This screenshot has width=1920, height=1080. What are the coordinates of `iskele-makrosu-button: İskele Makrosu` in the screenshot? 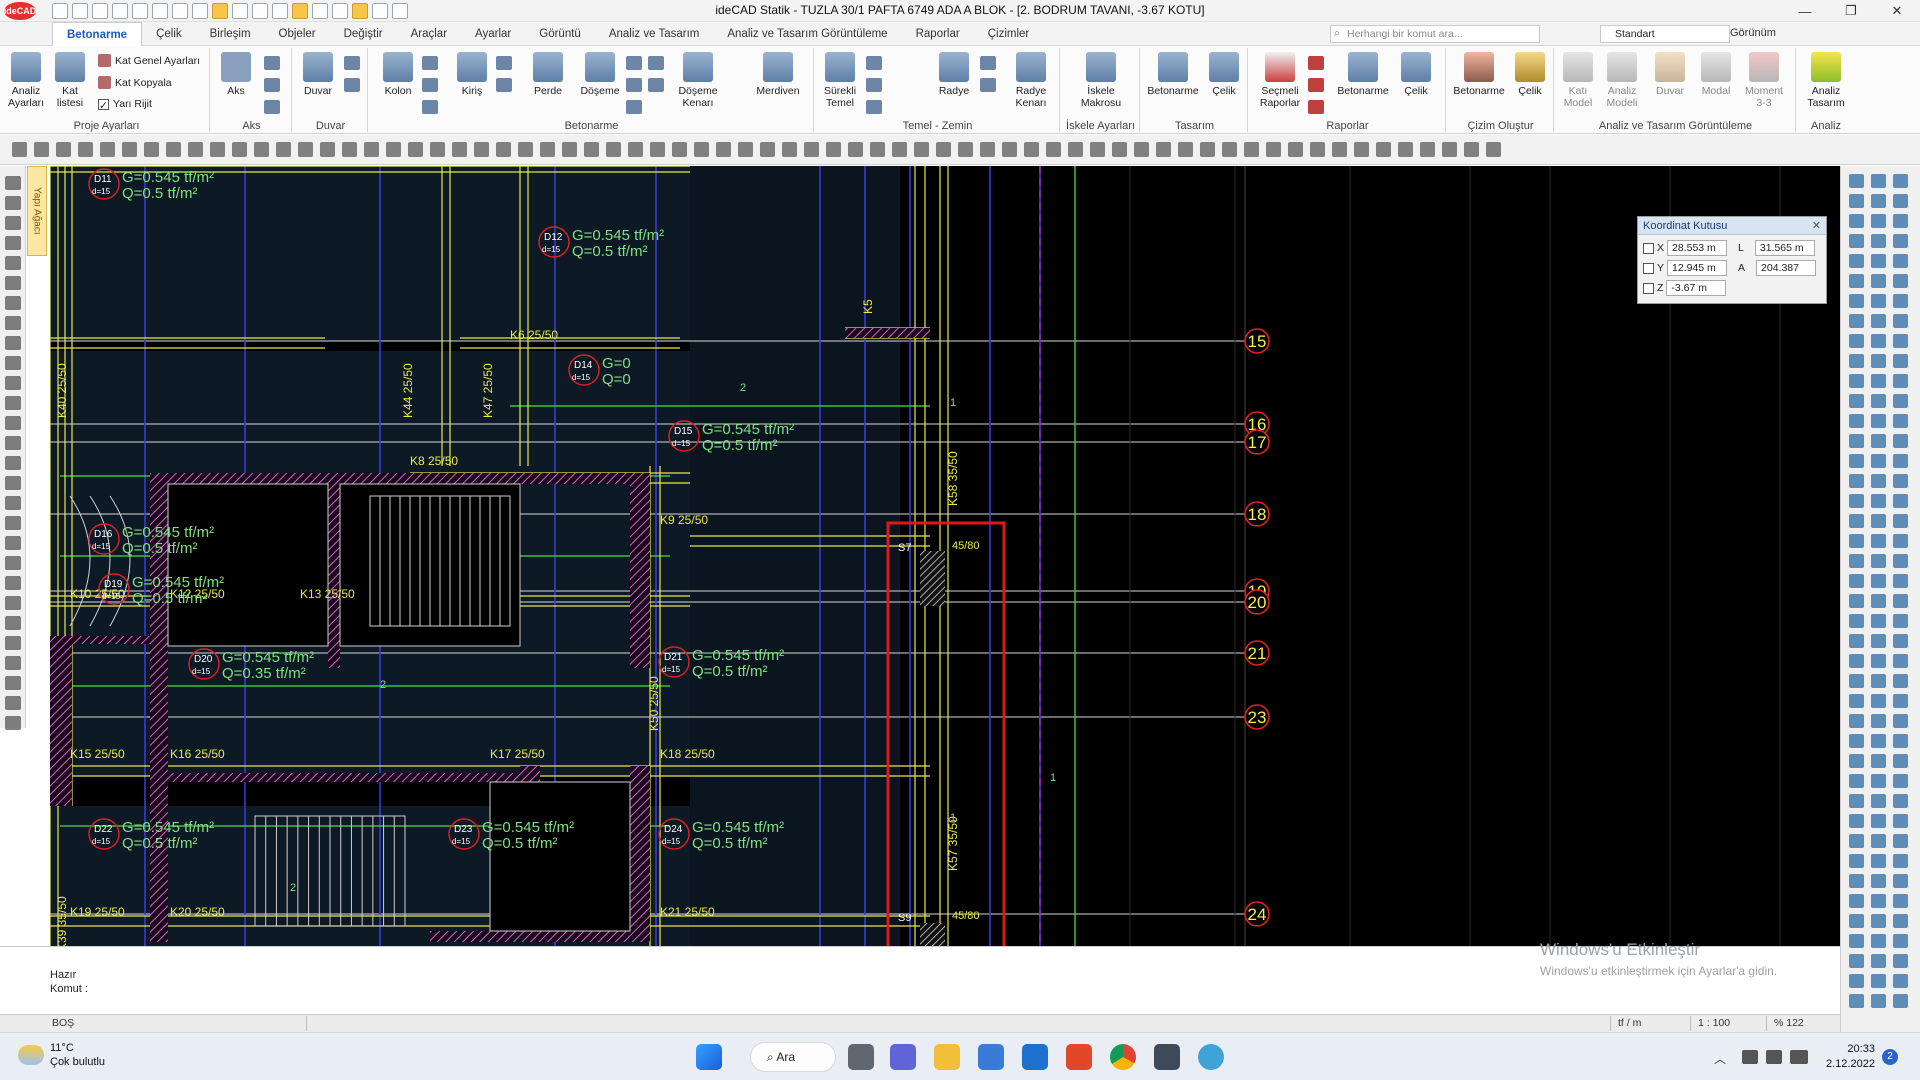 It's located at (1101, 80).